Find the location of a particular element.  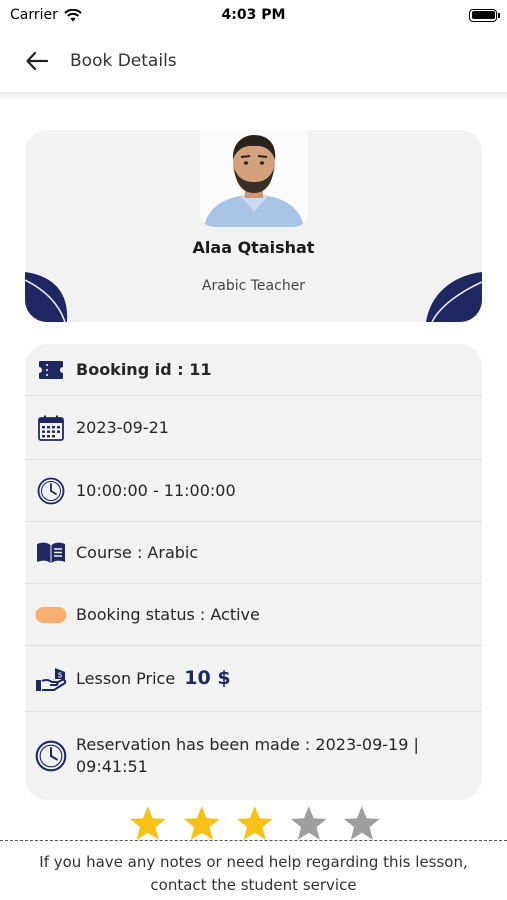

app-bar: Book Details is located at coordinates (253, 61).